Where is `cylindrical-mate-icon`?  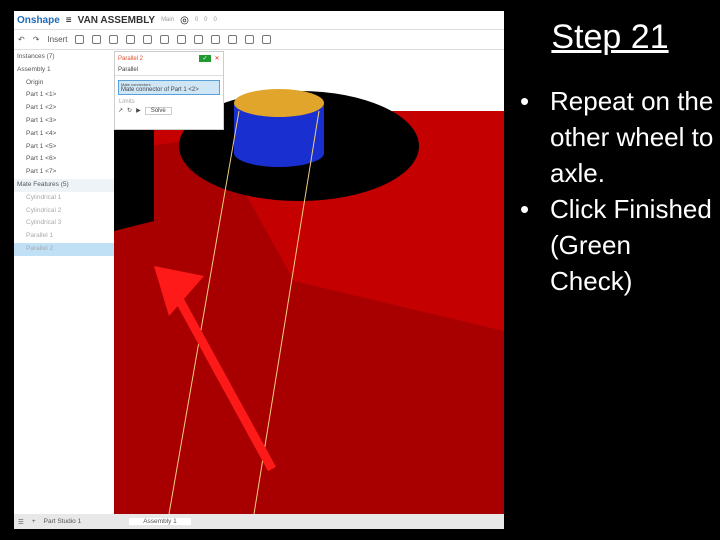
cylindrical-mate-icon is located at coordinates (148, 39).